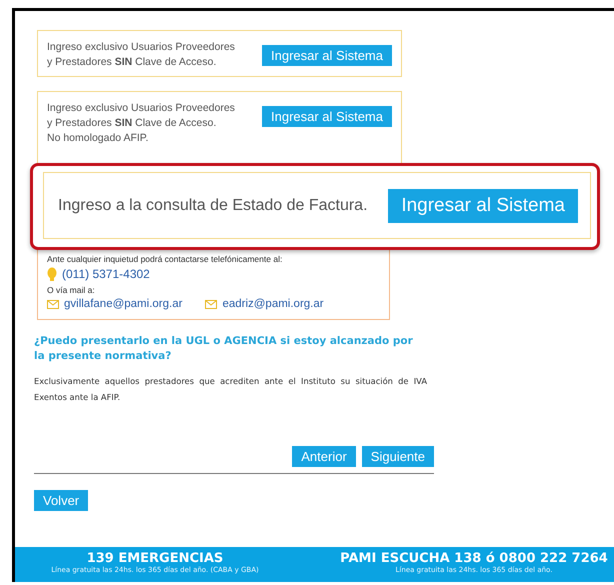 The height and width of the screenshot is (585, 614). What do you see at coordinates (398, 456) in the screenshot?
I see `next-button: Siguiente` at bounding box center [398, 456].